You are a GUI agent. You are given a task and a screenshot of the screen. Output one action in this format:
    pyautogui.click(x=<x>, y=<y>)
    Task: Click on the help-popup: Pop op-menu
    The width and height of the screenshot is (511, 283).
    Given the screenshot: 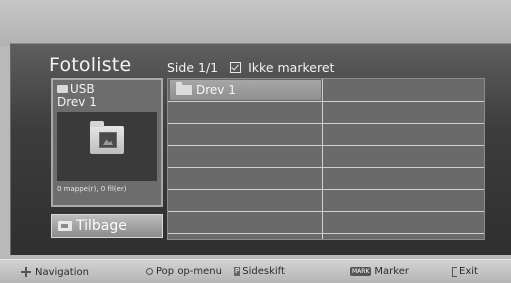 What is the action you would take?
    pyautogui.click(x=184, y=271)
    